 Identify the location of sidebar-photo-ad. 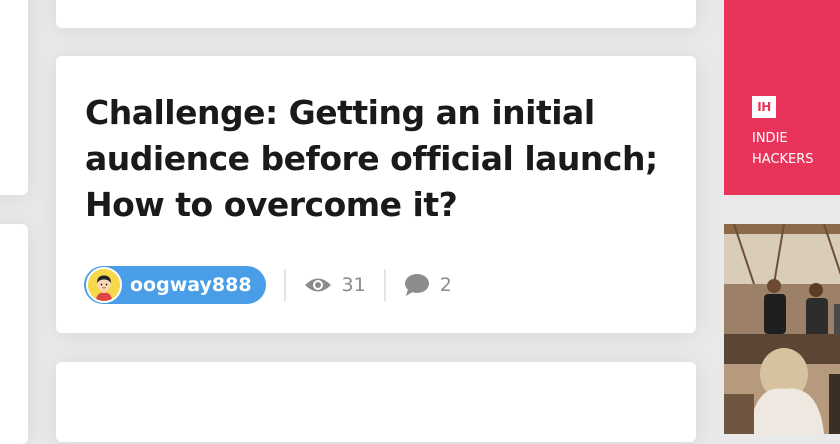
(782, 329).